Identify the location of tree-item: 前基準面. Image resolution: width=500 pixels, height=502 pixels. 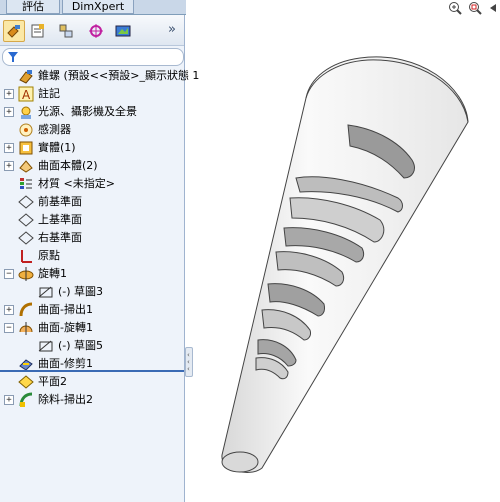
(92, 202).